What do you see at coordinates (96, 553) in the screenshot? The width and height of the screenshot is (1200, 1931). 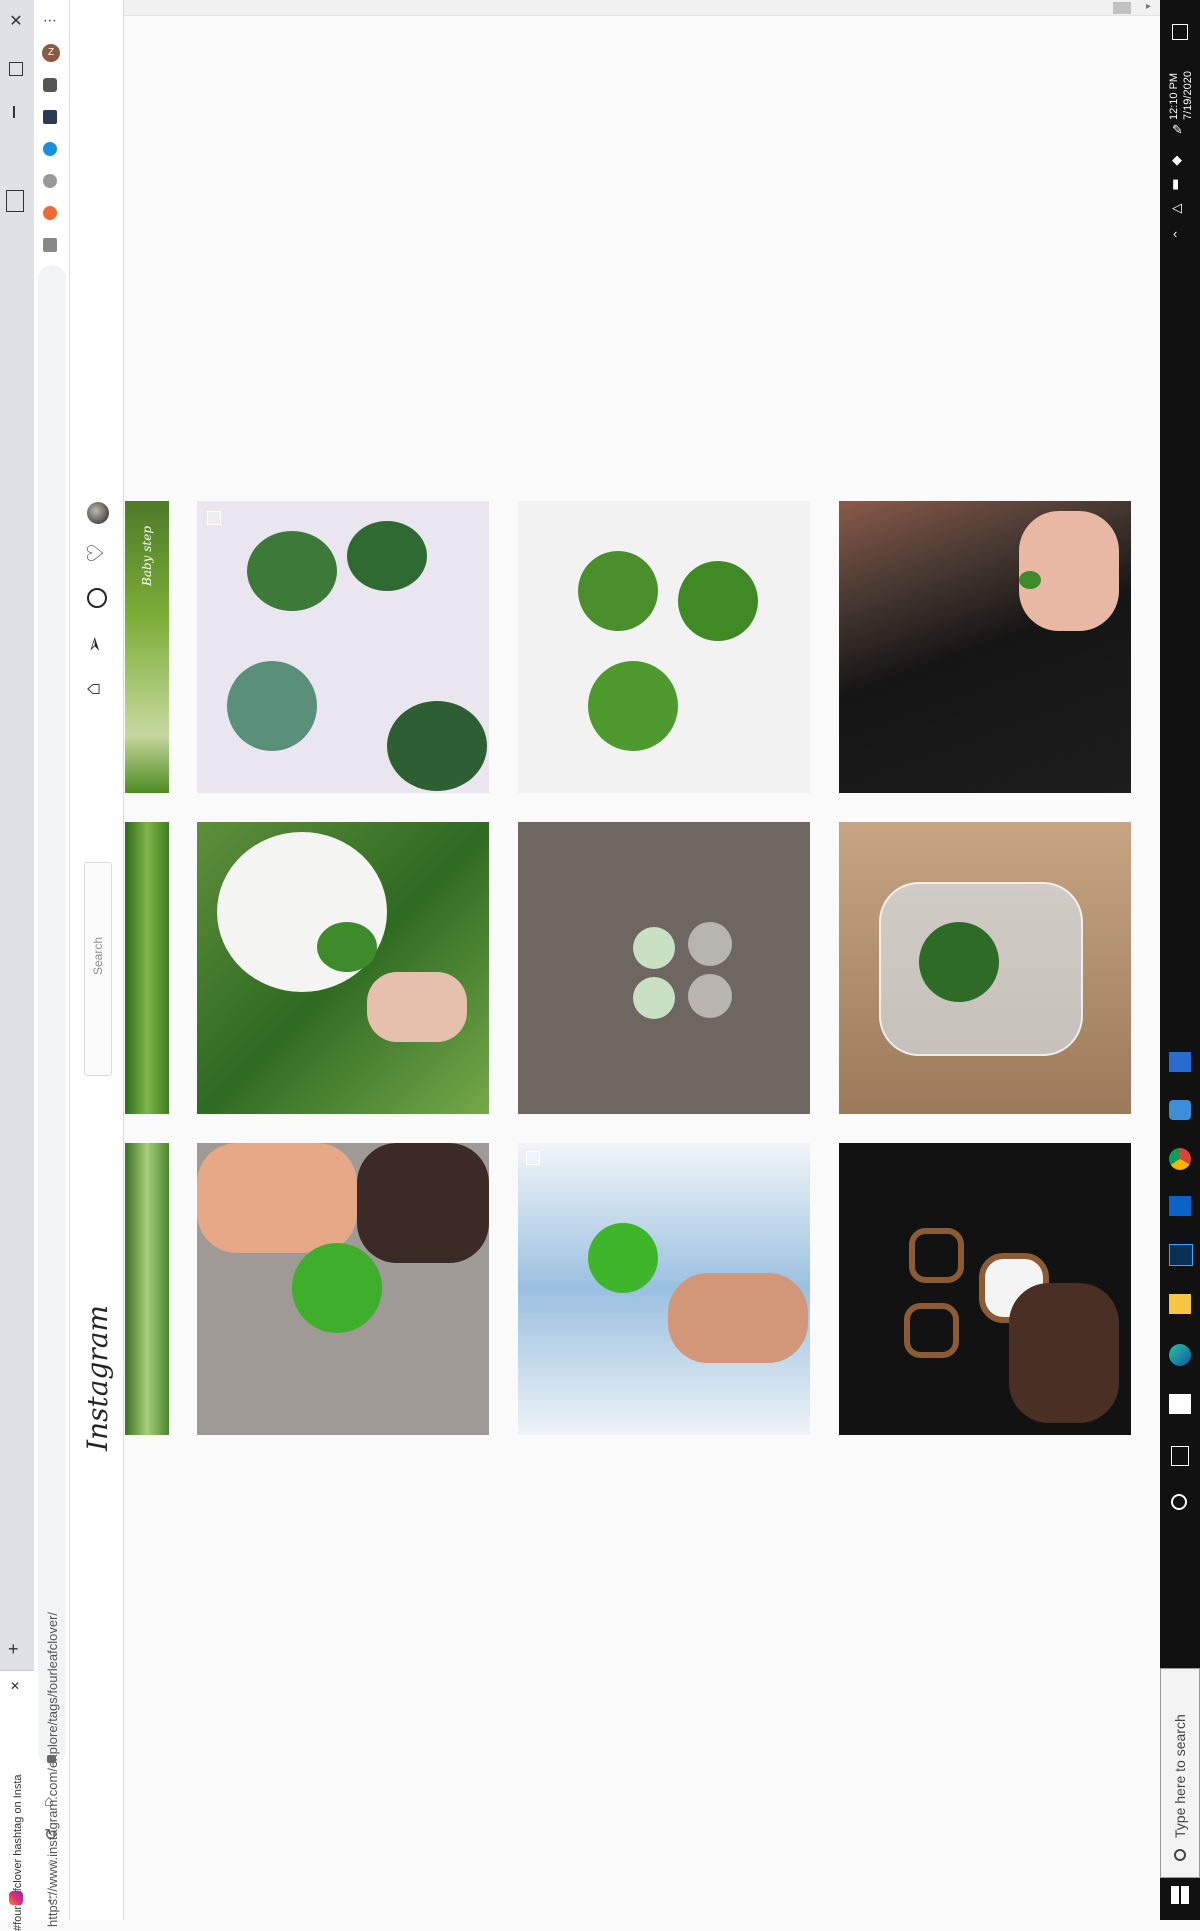 I see `heart-icon: ♡` at bounding box center [96, 553].